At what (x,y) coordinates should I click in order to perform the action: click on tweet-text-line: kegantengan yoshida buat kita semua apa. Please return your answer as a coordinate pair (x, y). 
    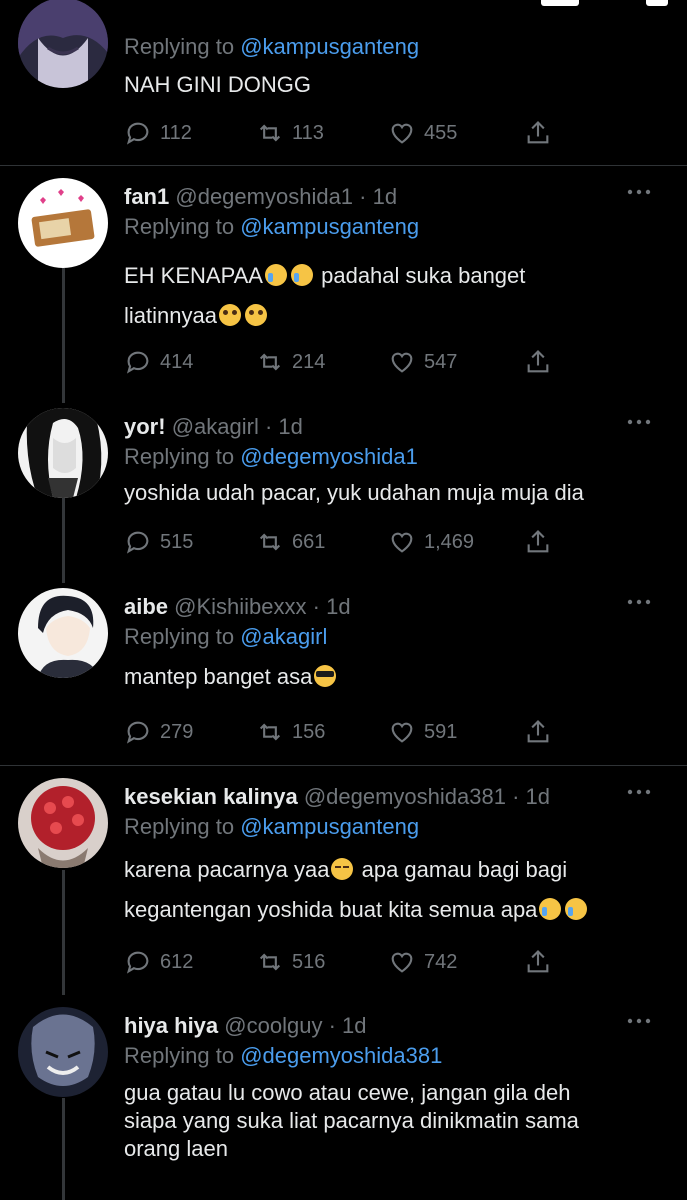
    Looking at the image, I should click on (396, 910).